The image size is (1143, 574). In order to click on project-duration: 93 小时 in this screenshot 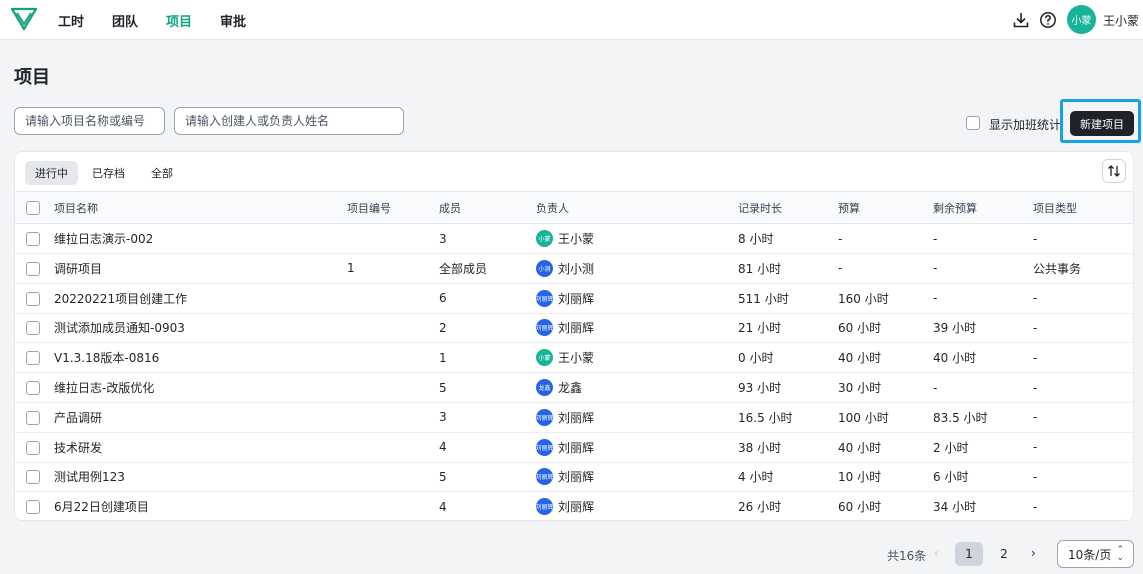, I will do `click(760, 388)`.